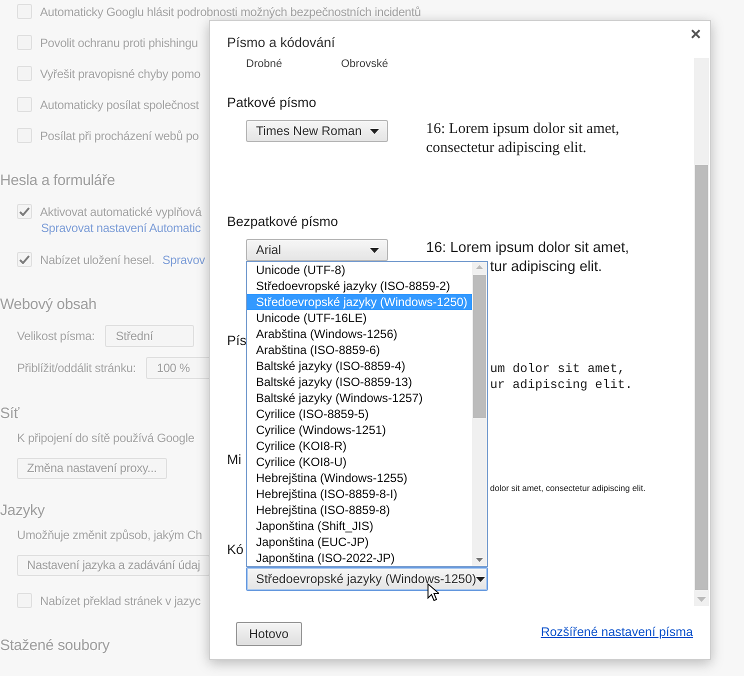 The image size is (744, 676). I want to click on font-dropdown: Times New Roman, so click(317, 131).